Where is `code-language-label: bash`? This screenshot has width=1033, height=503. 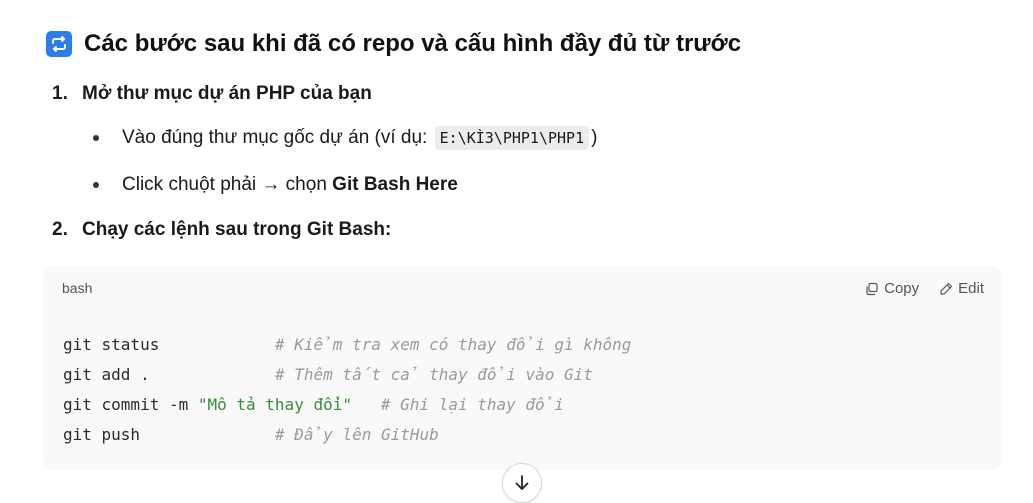 code-language-label: bash is located at coordinates (77, 288).